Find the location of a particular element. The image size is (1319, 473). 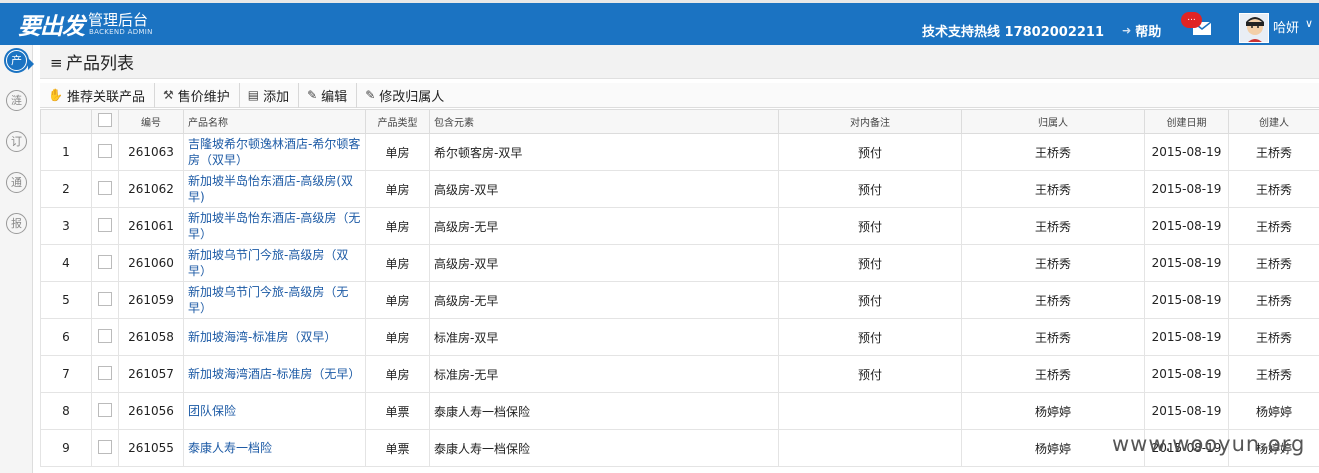

folder-open-icon: ▤ is located at coordinates (253, 95).